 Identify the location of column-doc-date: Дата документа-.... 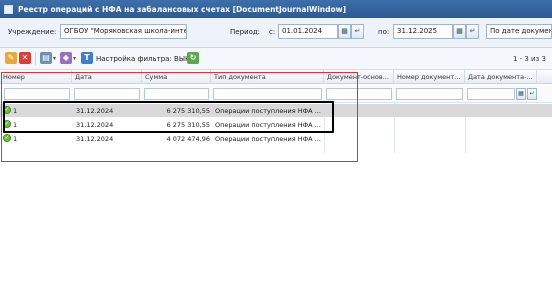
(501, 77).